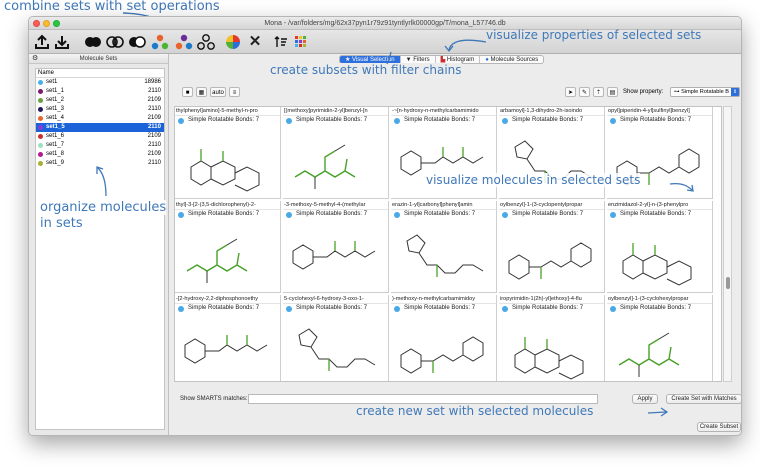 The image size is (760, 469). Describe the element at coordinates (201, 92) in the screenshot. I see `medium-grid-button: ▦` at that location.